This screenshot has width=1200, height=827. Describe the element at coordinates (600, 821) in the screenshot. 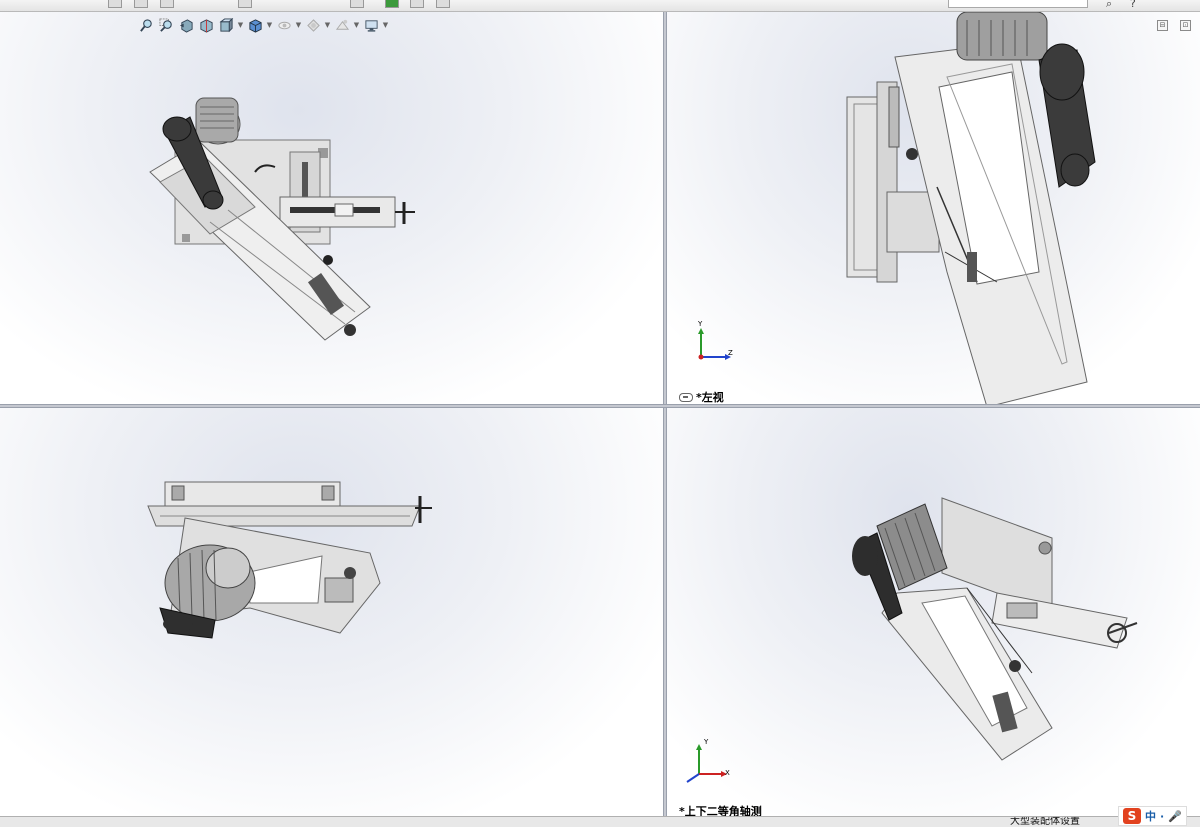

I see `status-bar: 大型装配体设置` at that location.